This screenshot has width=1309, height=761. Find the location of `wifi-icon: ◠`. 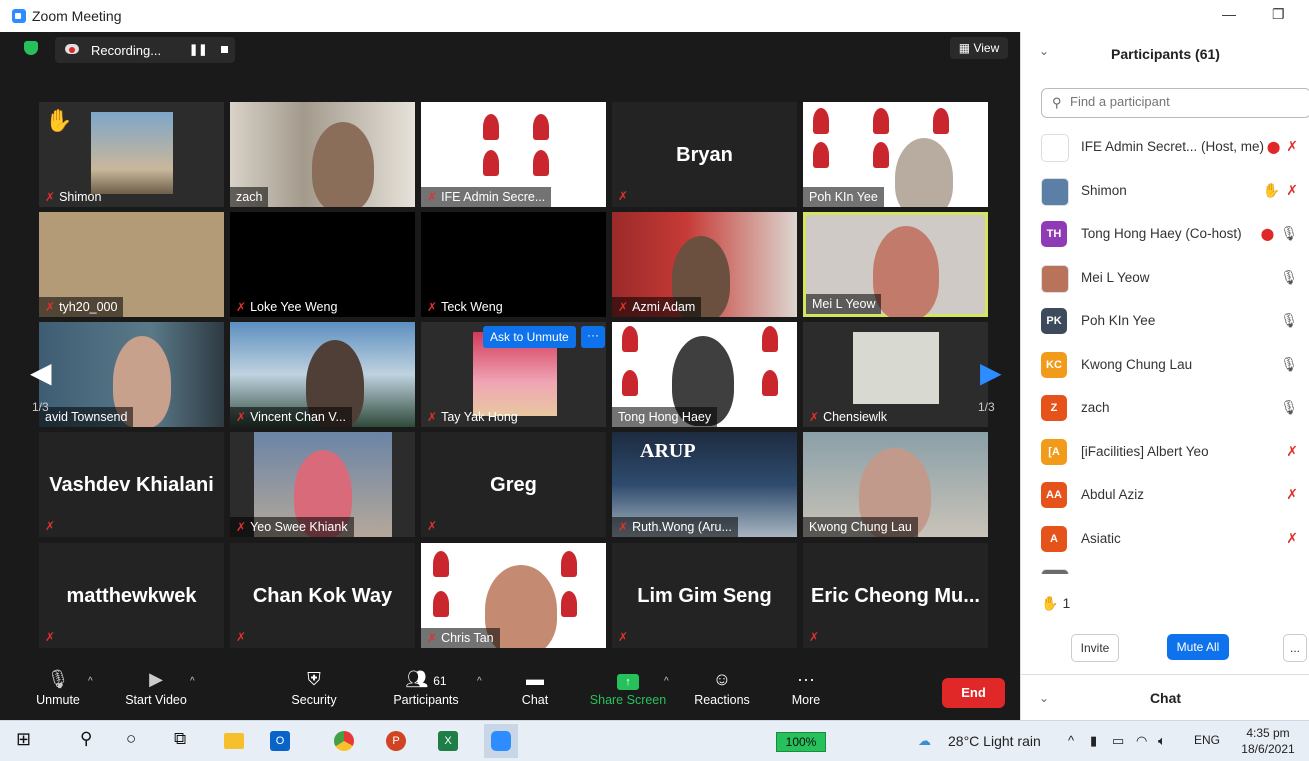

wifi-icon: ◠ is located at coordinates (1141, 741).